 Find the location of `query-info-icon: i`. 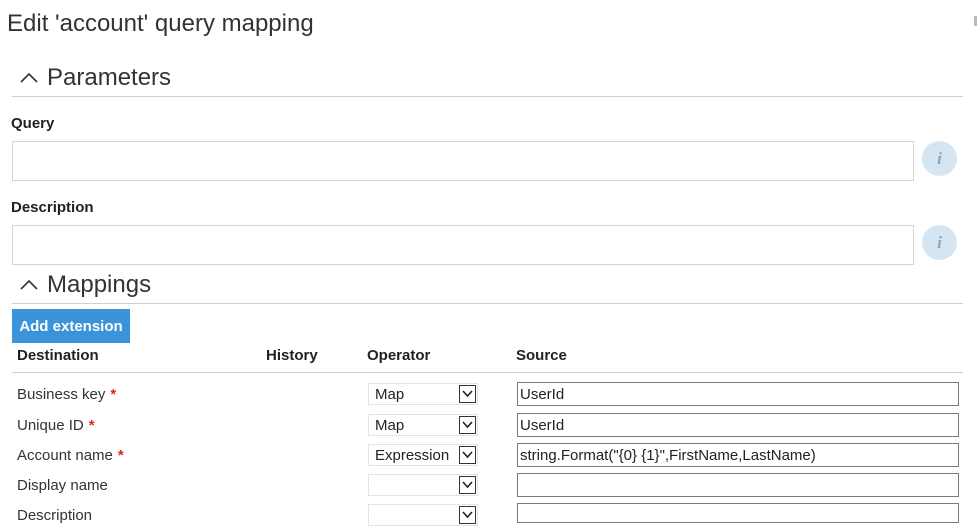

query-info-icon: i is located at coordinates (939, 158).